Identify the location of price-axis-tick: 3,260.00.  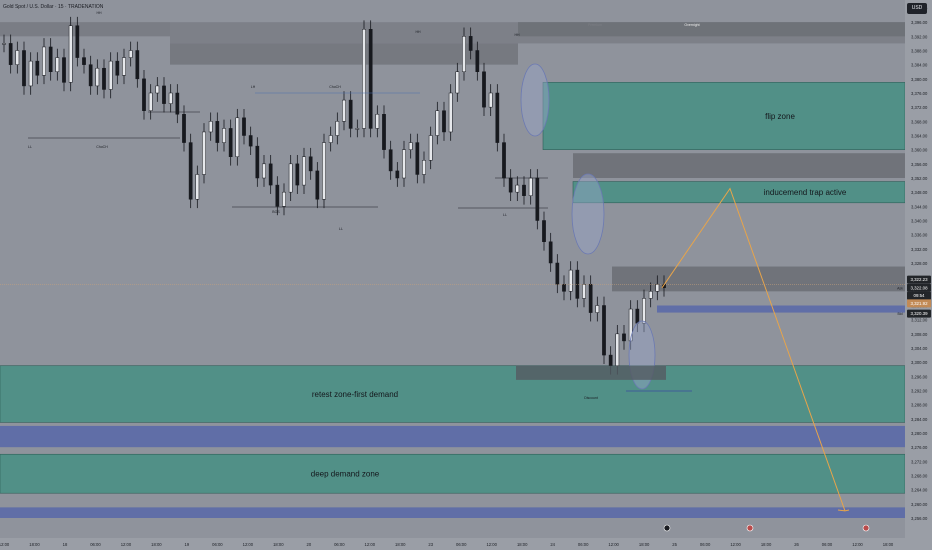
(919, 504).